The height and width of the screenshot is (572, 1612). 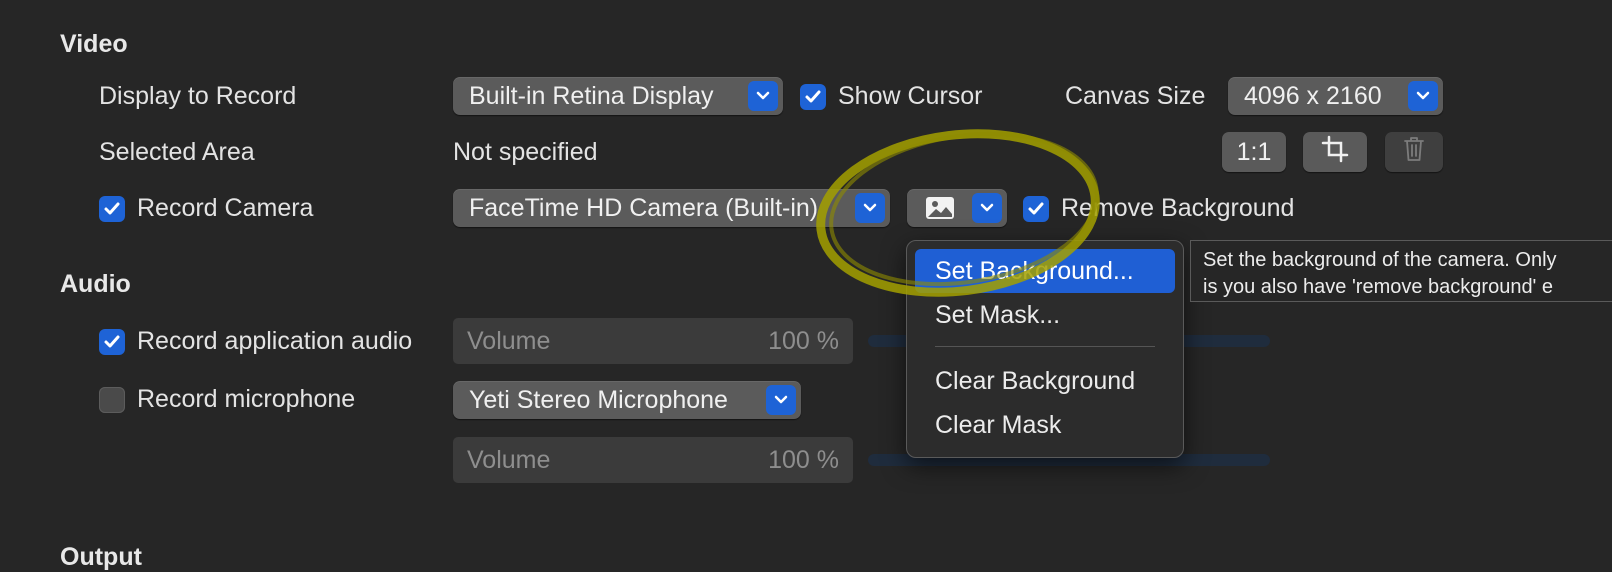 What do you see at coordinates (246, 399) in the screenshot?
I see `record-microphone-label: Record microphone` at bounding box center [246, 399].